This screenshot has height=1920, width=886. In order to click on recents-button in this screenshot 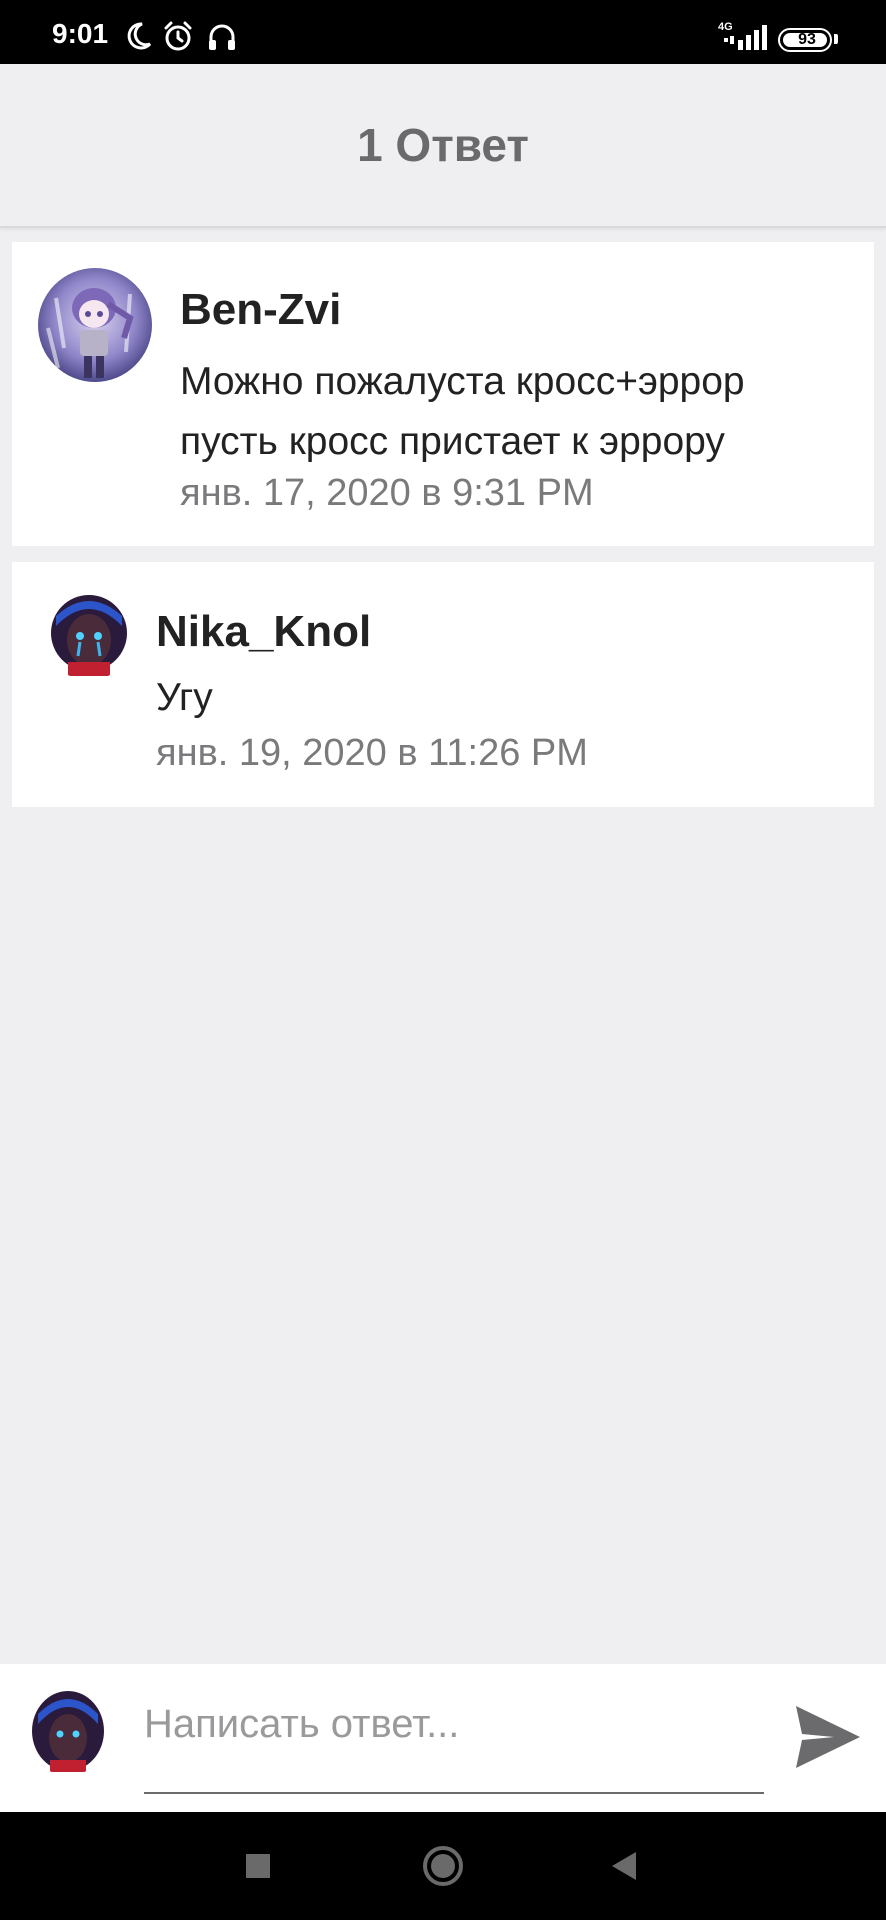, I will do `click(258, 1866)`.